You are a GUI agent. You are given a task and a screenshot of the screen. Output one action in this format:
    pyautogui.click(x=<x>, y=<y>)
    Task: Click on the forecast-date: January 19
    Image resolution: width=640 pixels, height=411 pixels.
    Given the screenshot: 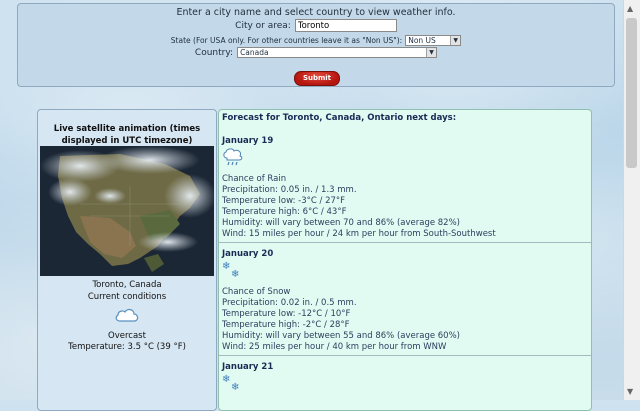 What is the action you would take?
    pyautogui.click(x=248, y=141)
    